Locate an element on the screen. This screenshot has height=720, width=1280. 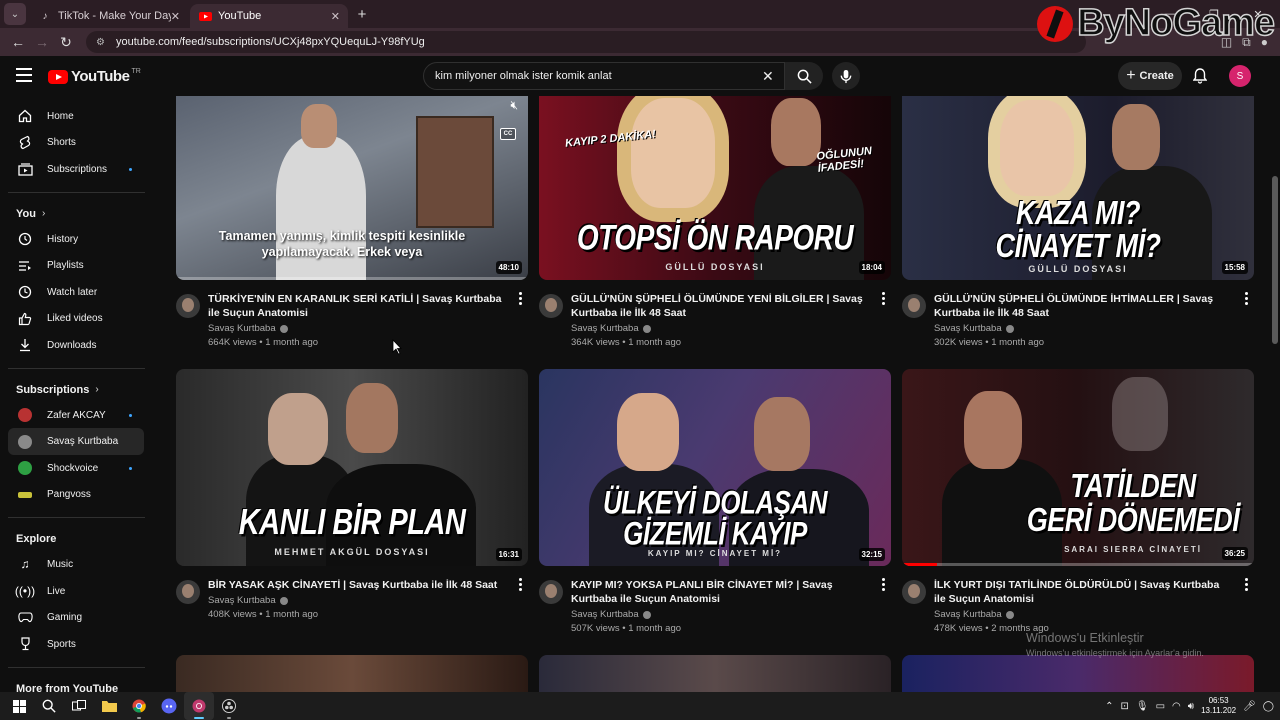
sidebar-item-liked-videos: Liked videos is located at coordinates (76, 319).